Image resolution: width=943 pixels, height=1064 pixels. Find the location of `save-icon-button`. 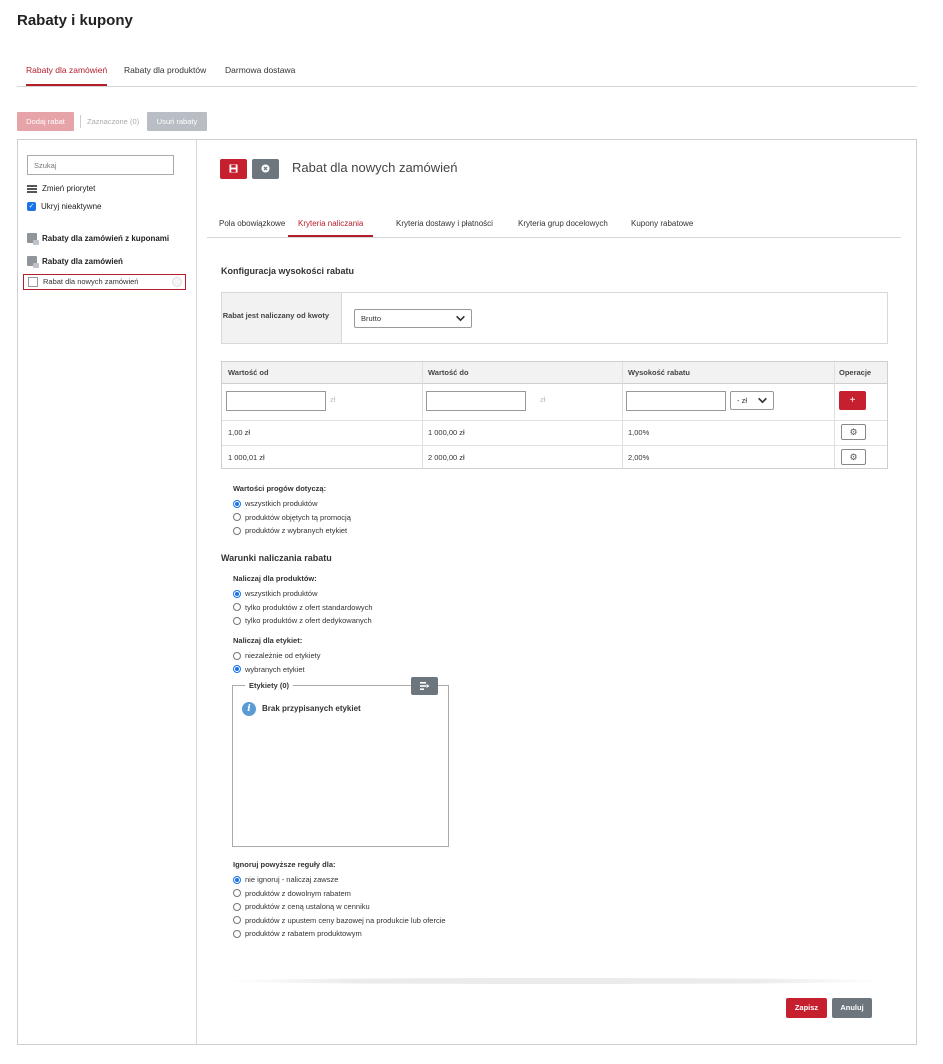

save-icon-button is located at coordinates (233, 169).